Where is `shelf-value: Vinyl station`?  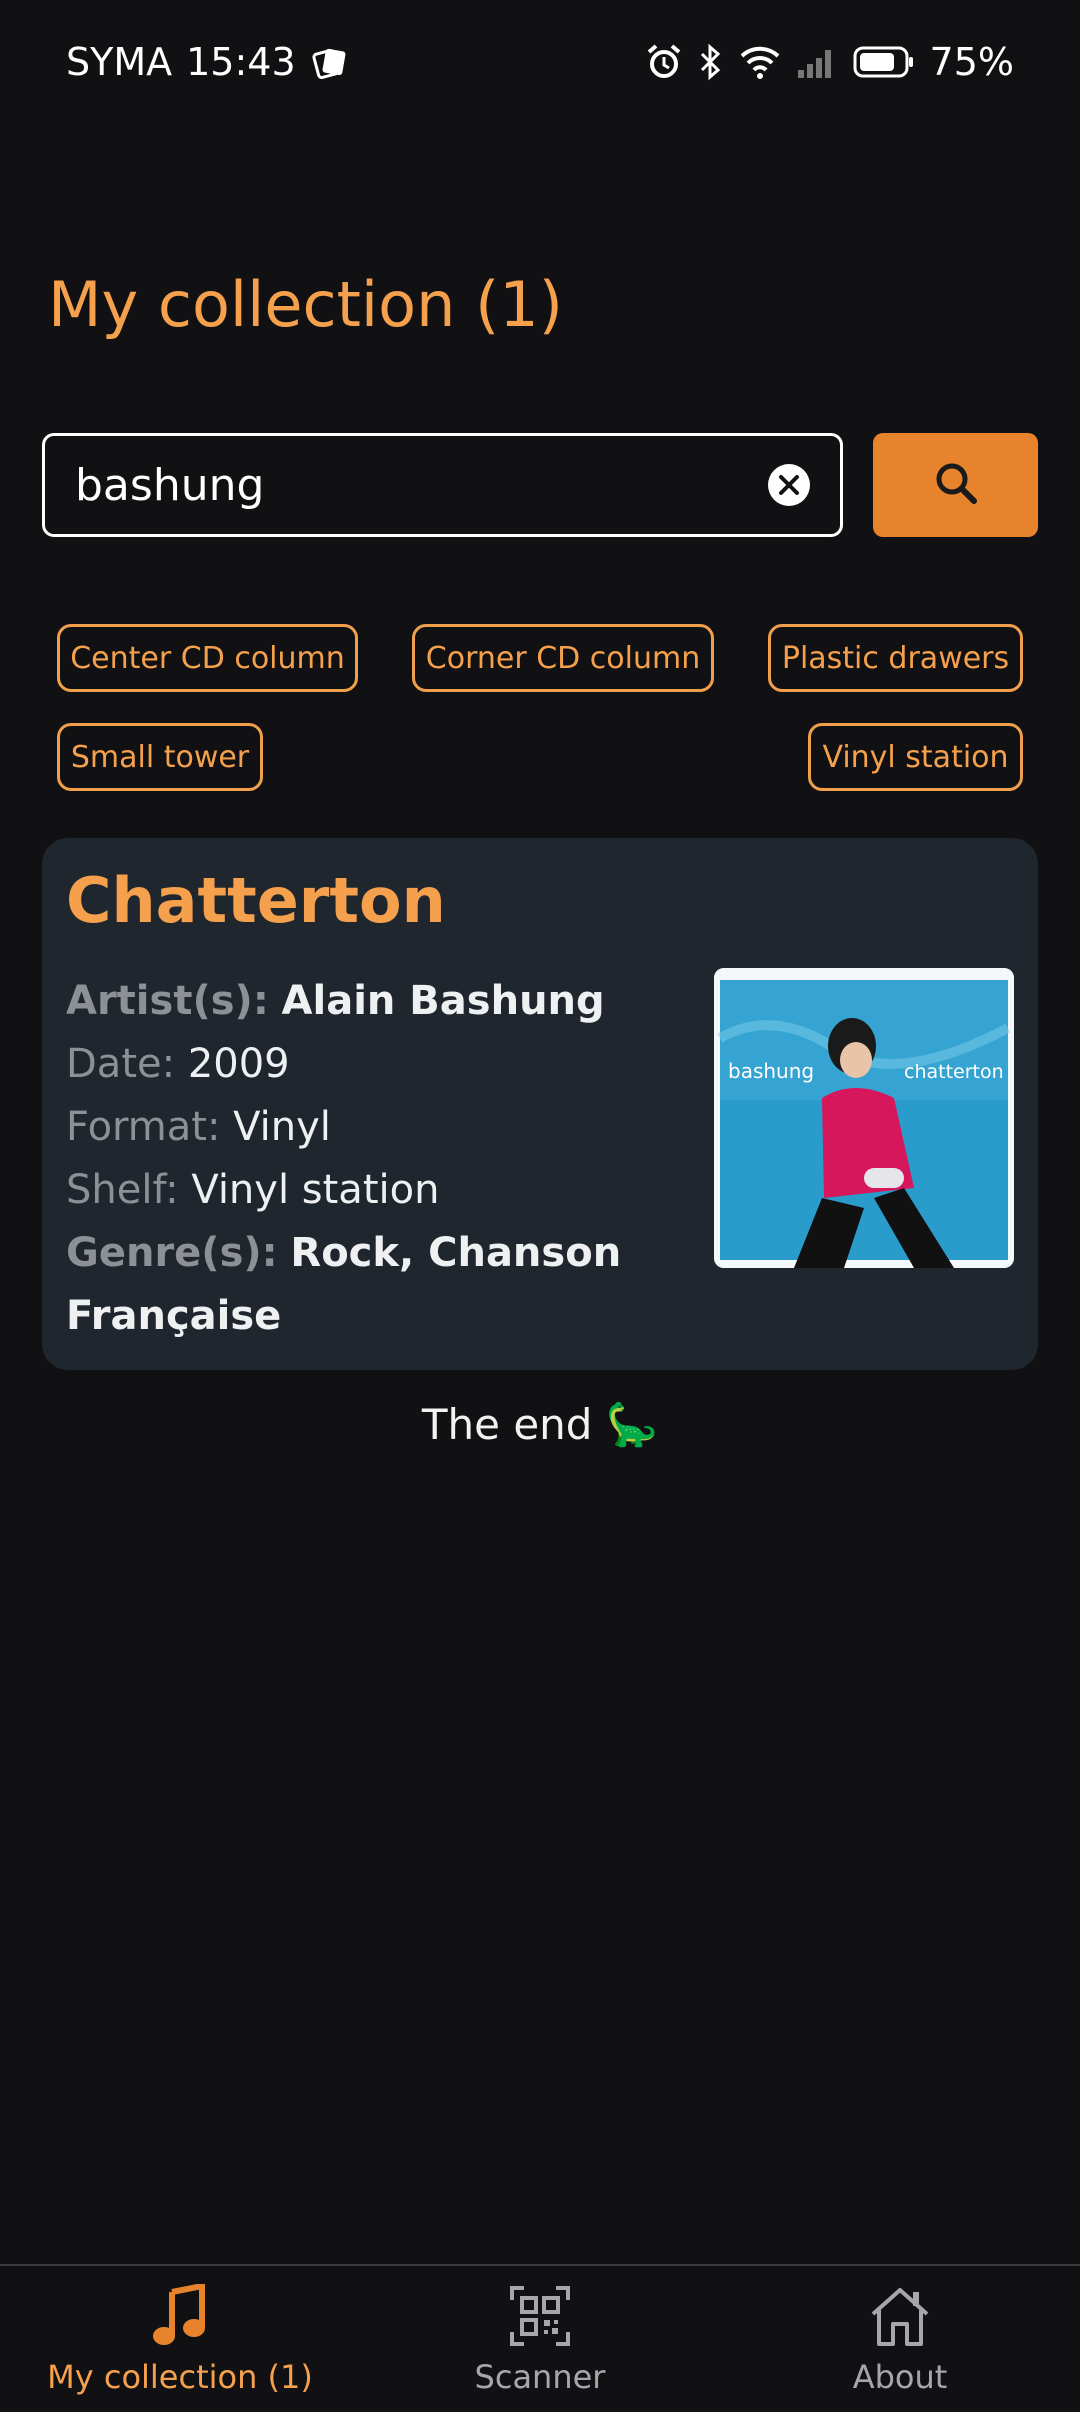
shelf-value: Vinyl station is located at coordinates (315, 1190).